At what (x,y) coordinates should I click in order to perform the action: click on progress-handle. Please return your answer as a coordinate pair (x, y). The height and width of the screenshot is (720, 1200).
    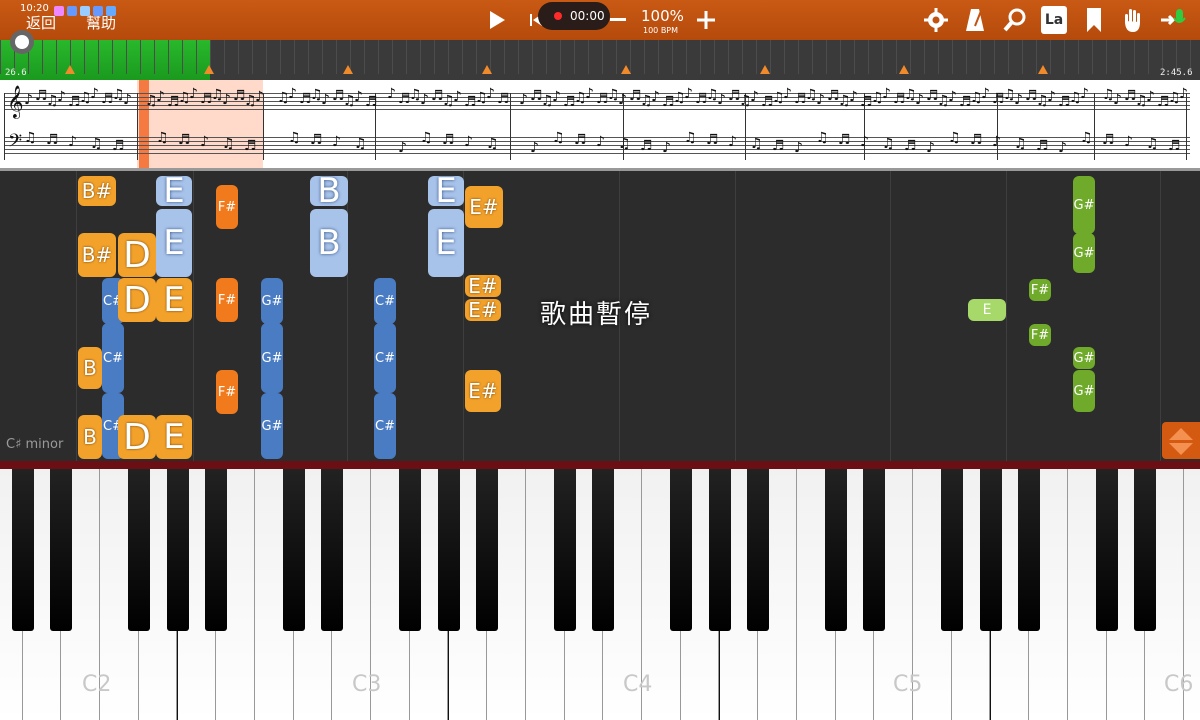
    Looking at the image, I should click on (22, 42).